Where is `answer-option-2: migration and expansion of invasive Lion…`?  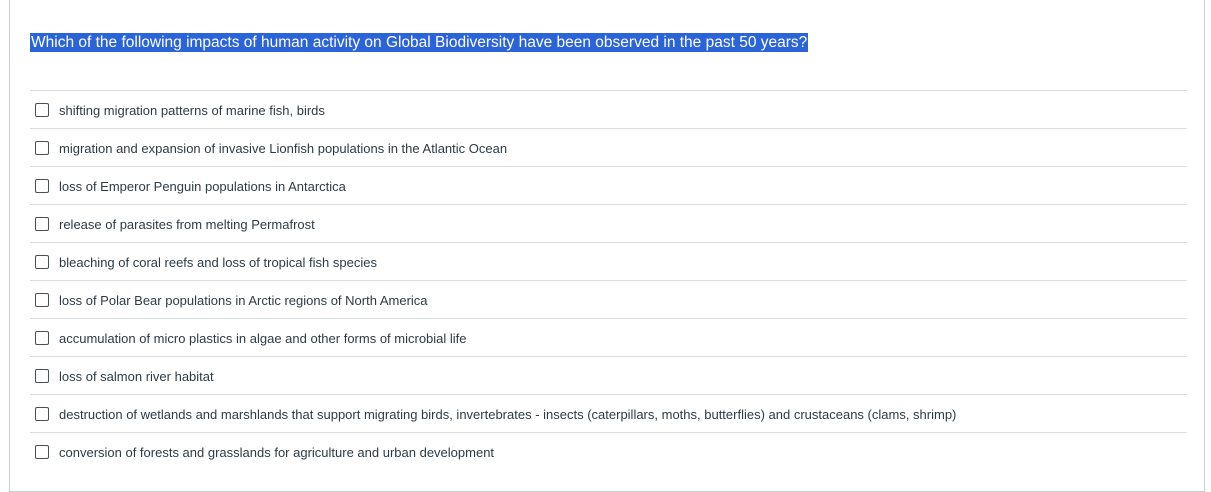
answer-option-2: migration and expansion of invasive Lion… is located at coordinates (608, 147).